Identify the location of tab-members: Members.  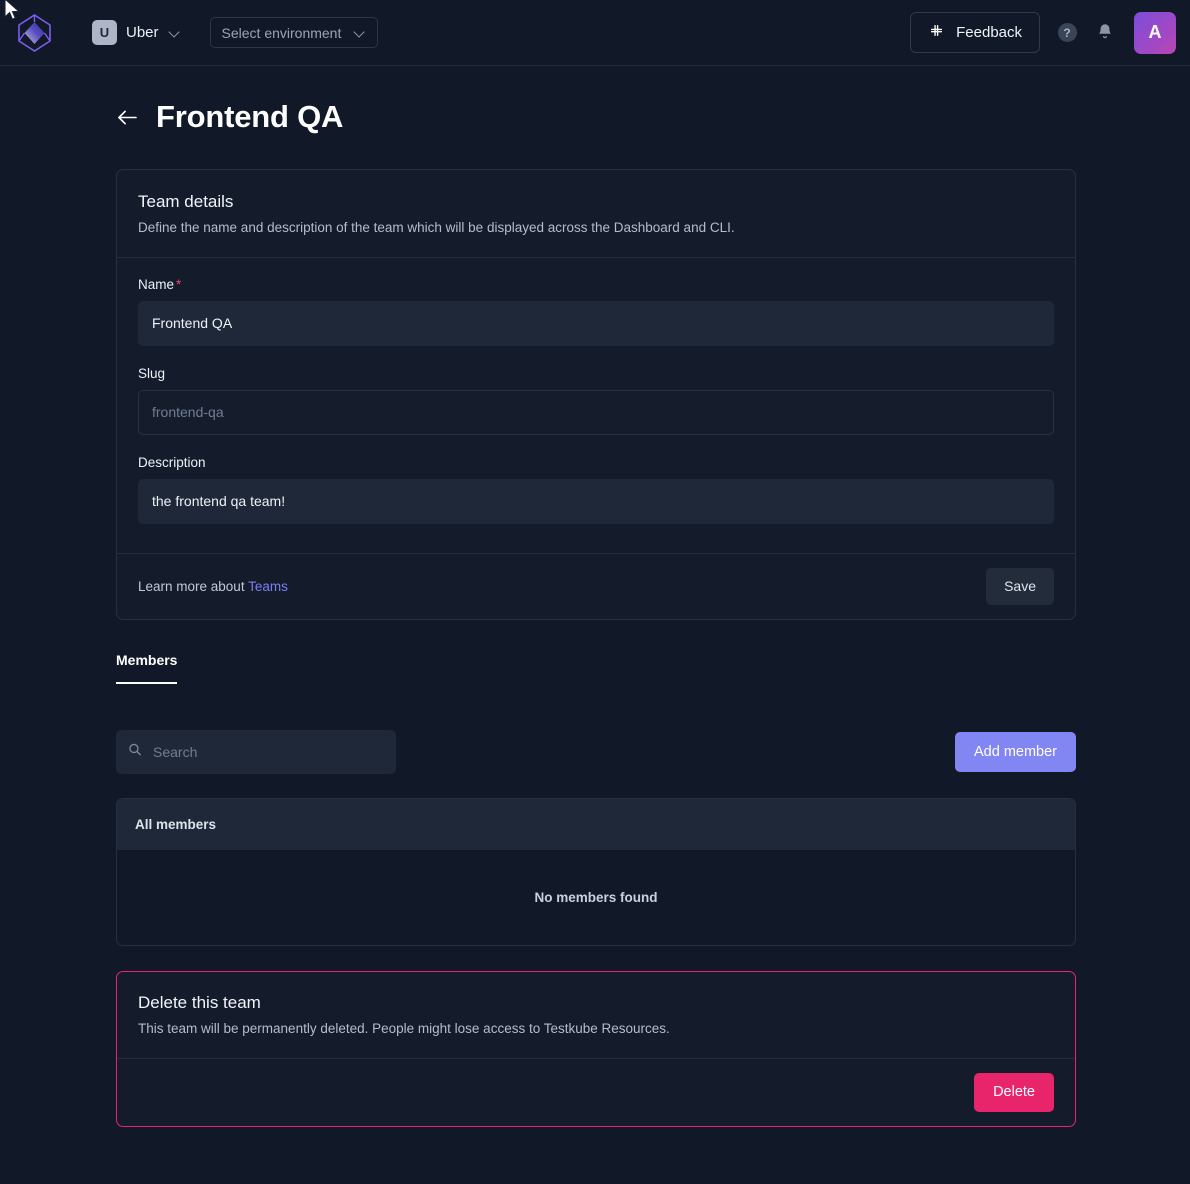
(147, 668).